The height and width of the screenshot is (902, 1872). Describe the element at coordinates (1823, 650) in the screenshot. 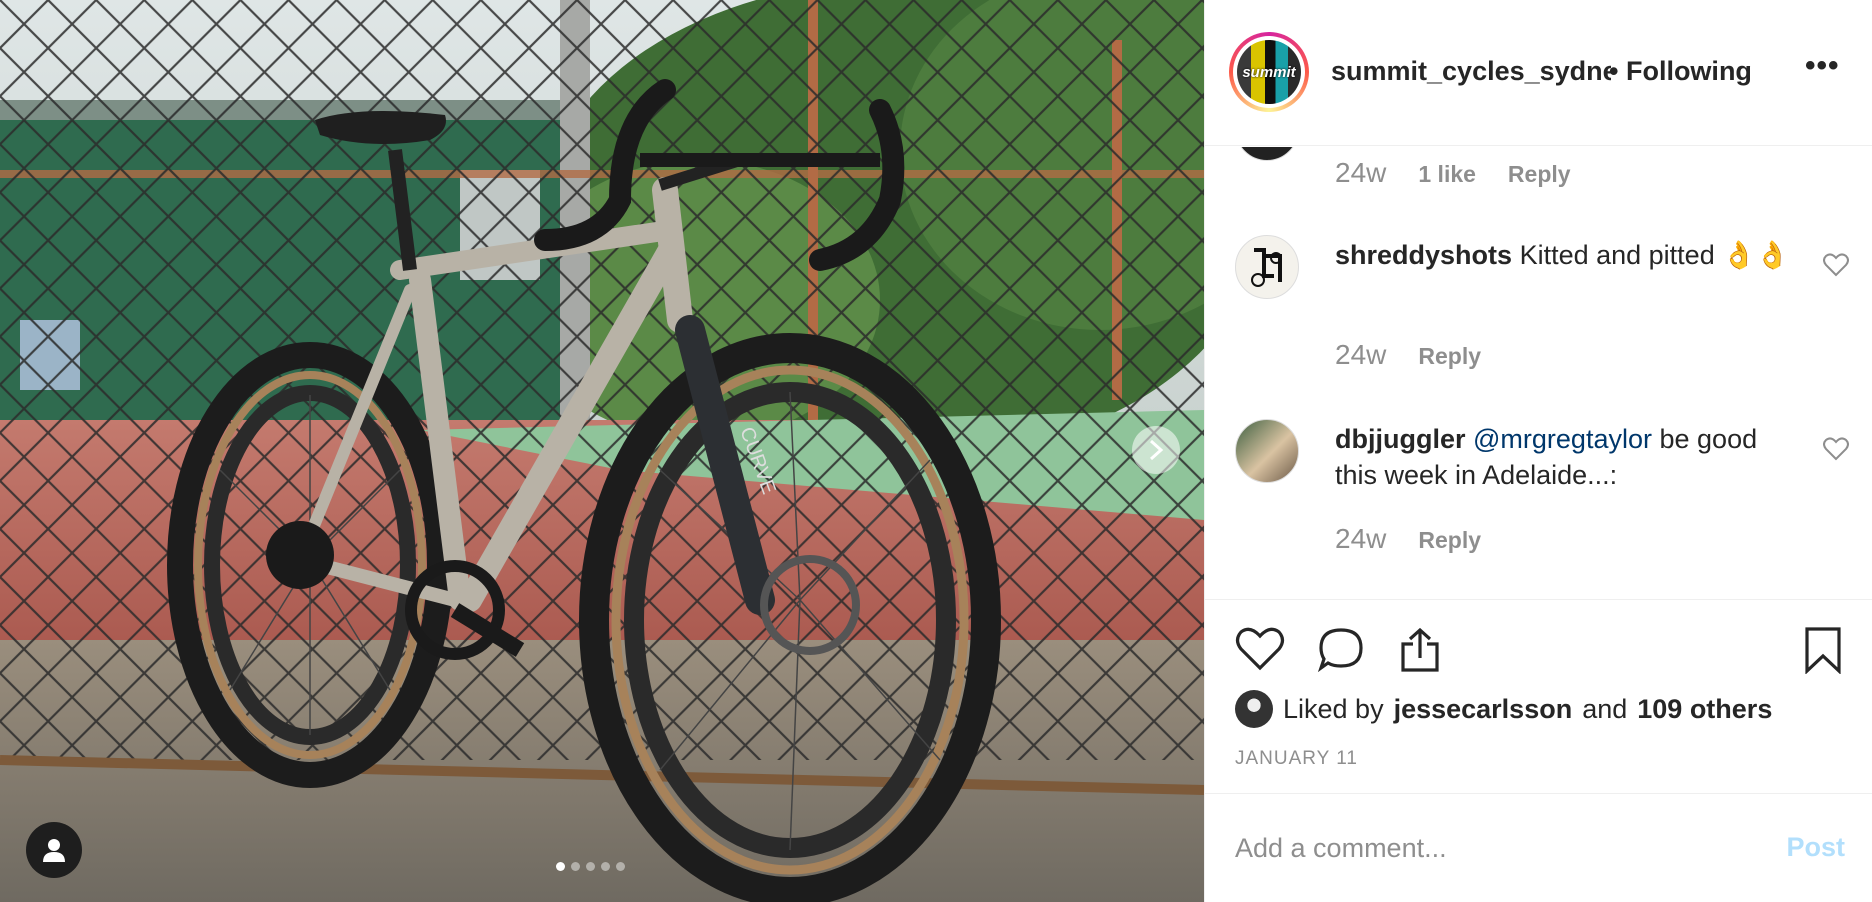

I see `bookmark-icon` at that location.